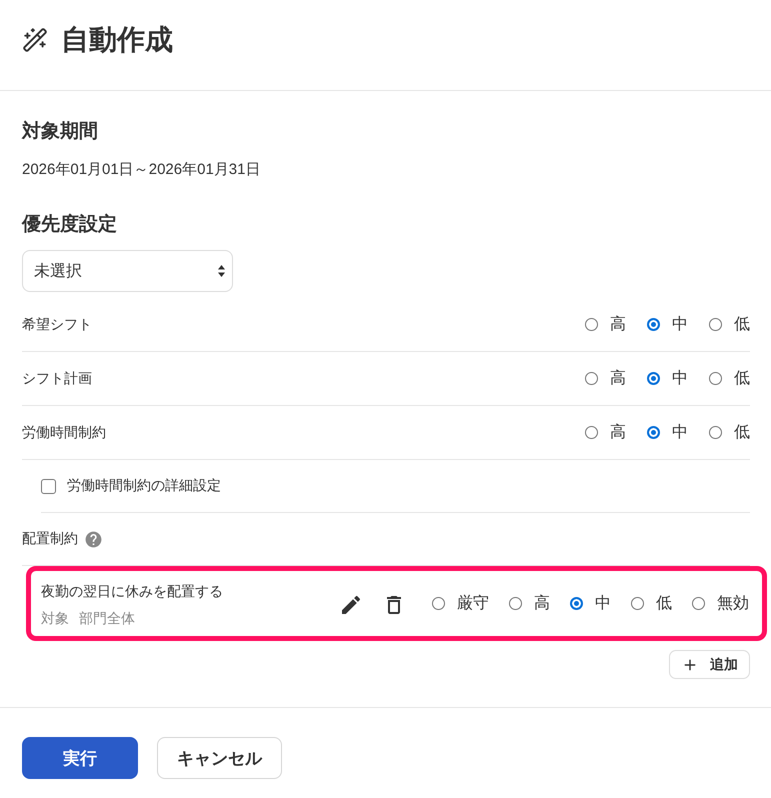 The image size is (771, 798). Describe the element at coordinates (221, 271) in the screenshot. I see `sort-caret-icon` at that location.